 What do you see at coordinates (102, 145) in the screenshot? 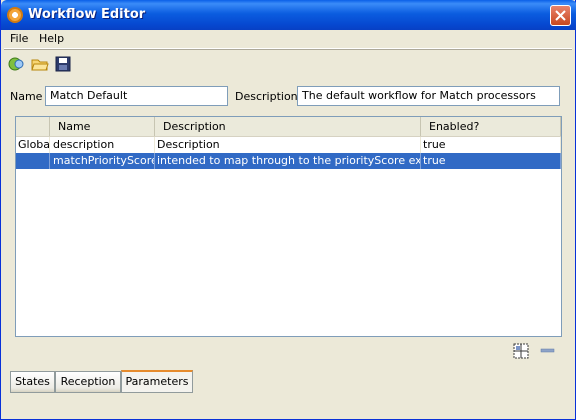
I see `cell-name: description` at bounding box center [102, 145].